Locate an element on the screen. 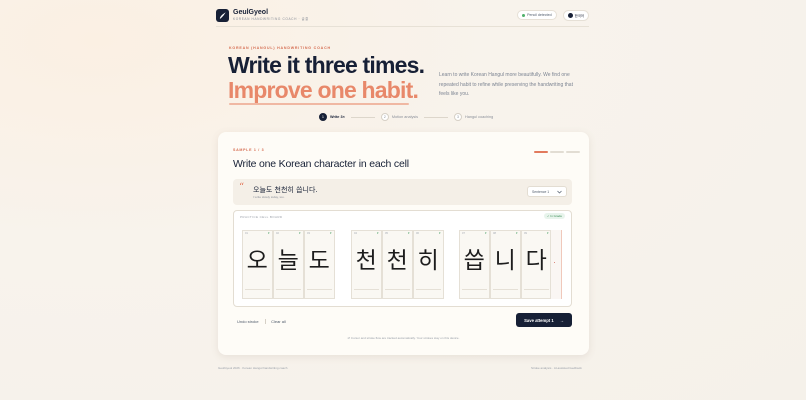 The width and height of the screenshot is (806, 400). brand: GeulGyeol KOREAN HANDWRITING COACH · 글결 is located at coordinates (262, 15).